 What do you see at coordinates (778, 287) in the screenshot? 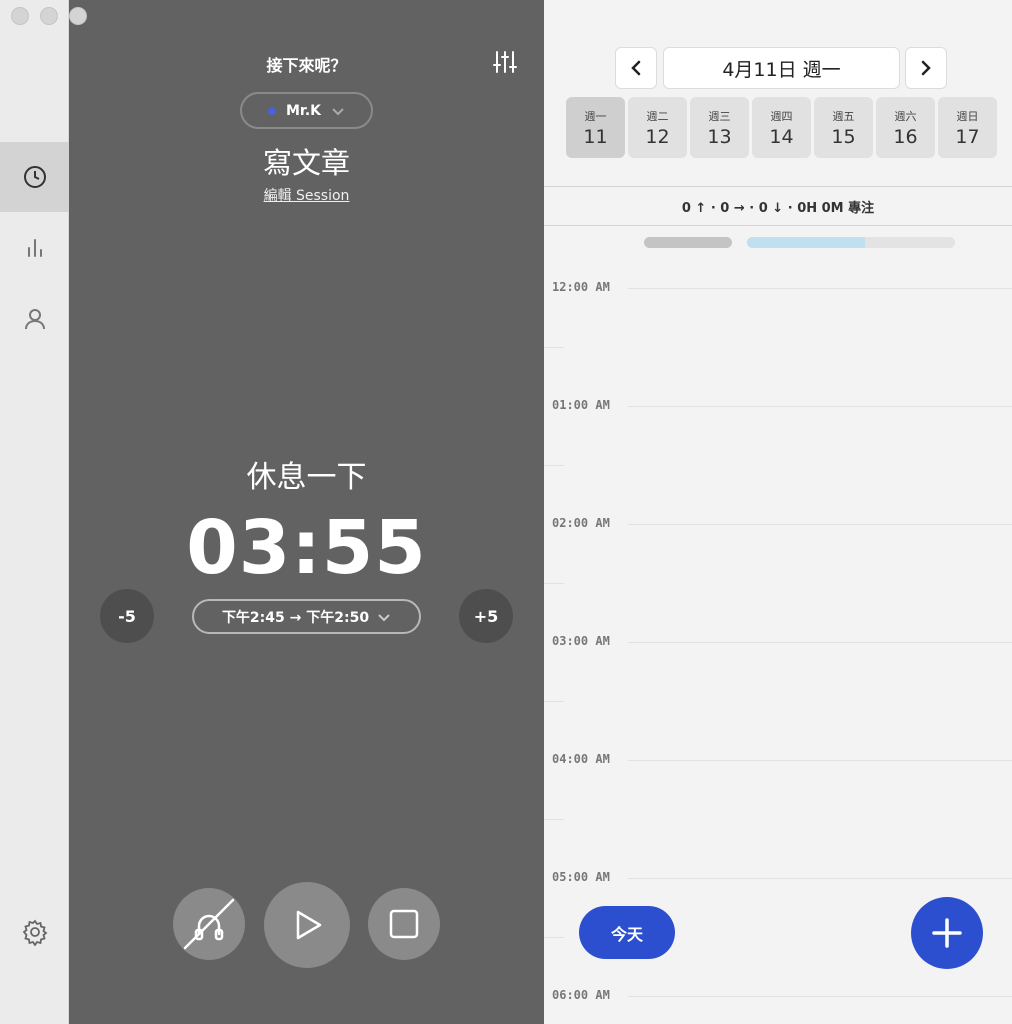
I see `hour-row: 12:00 AM` at bounding box center [778, 287].